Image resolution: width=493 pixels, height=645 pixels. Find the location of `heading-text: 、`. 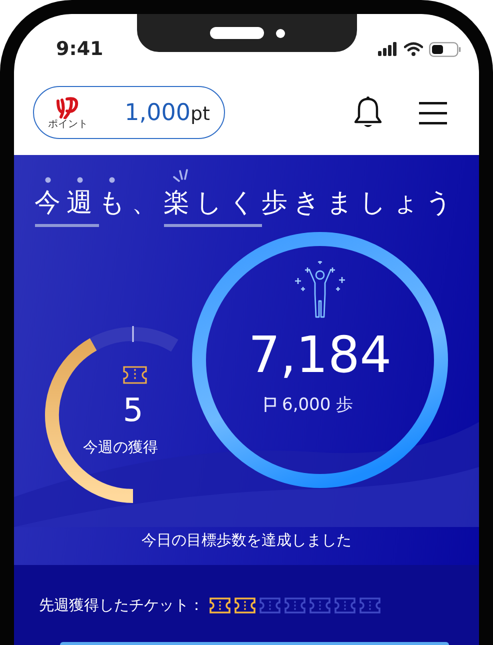

heading-text: 、 is located at coordinates (148, 203).